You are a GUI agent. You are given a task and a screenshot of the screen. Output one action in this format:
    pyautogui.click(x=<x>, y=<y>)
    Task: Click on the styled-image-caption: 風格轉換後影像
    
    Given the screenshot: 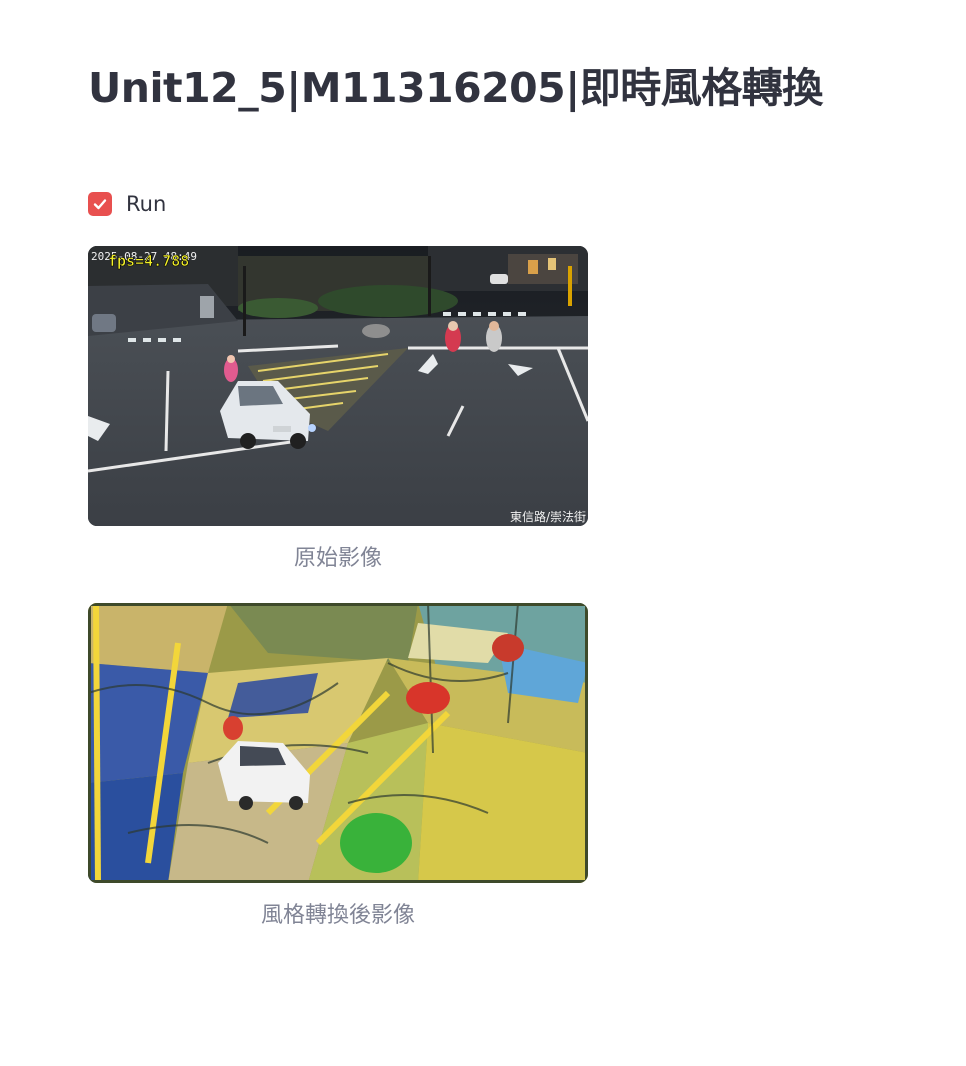 What is the action you would take?
    pyautogui.click(x=337, y=915)
    